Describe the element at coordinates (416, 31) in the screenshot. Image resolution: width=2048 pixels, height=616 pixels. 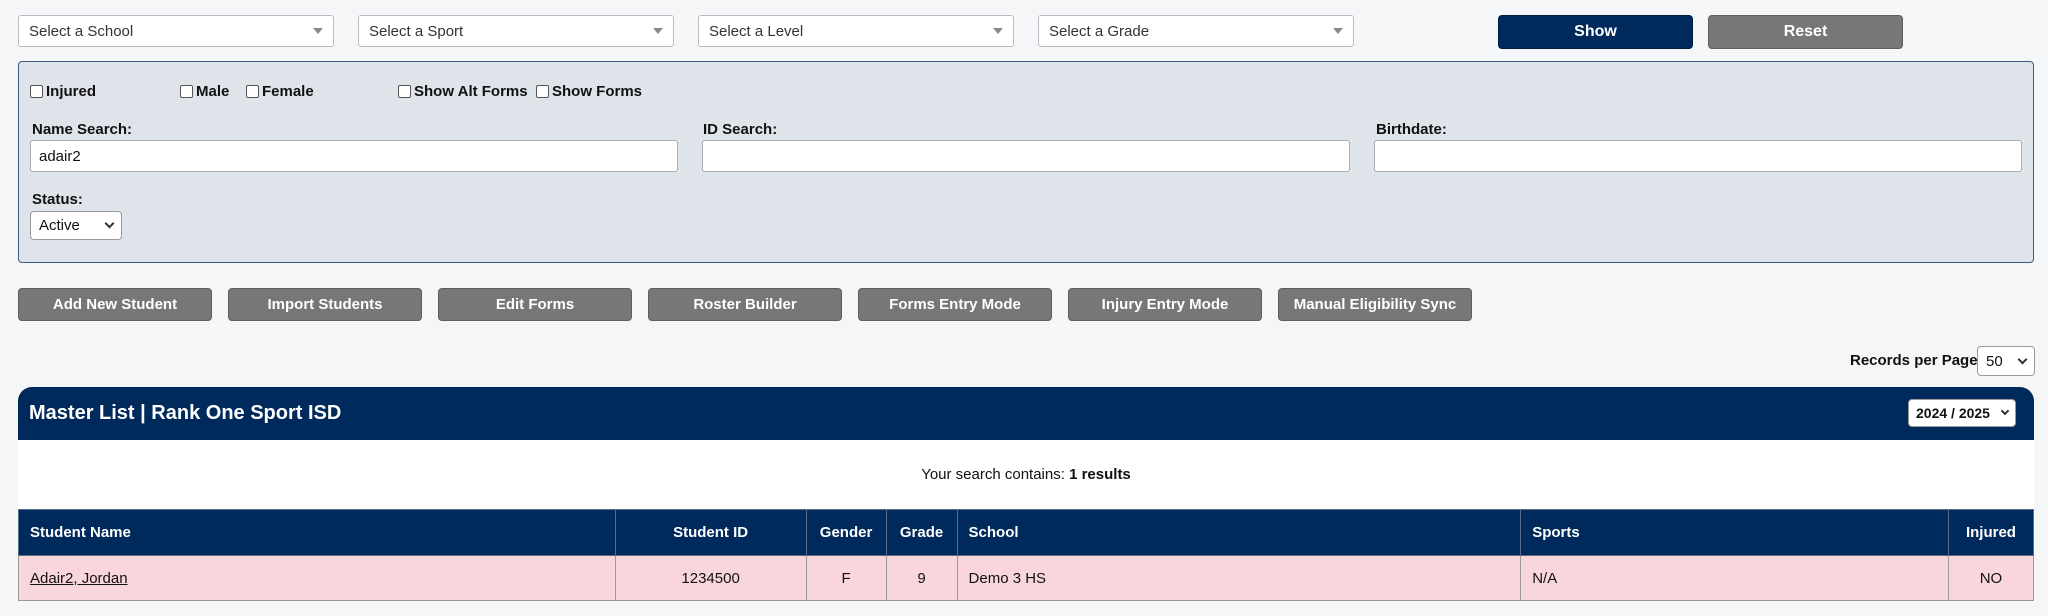
I see `sport-select-value: Select a Sport` at that location.